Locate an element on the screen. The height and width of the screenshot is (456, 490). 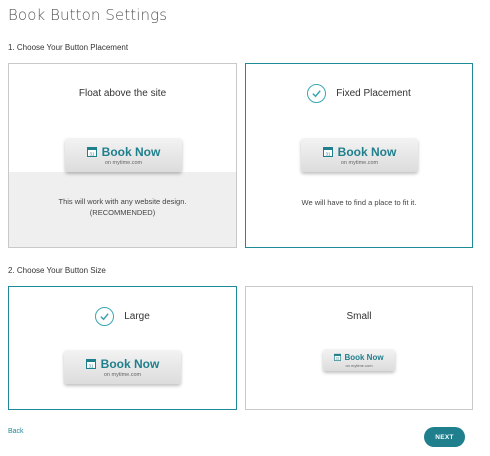
book-now-preview-small: 31 Book Now on mytime.com is located at coordinates (359, 360).